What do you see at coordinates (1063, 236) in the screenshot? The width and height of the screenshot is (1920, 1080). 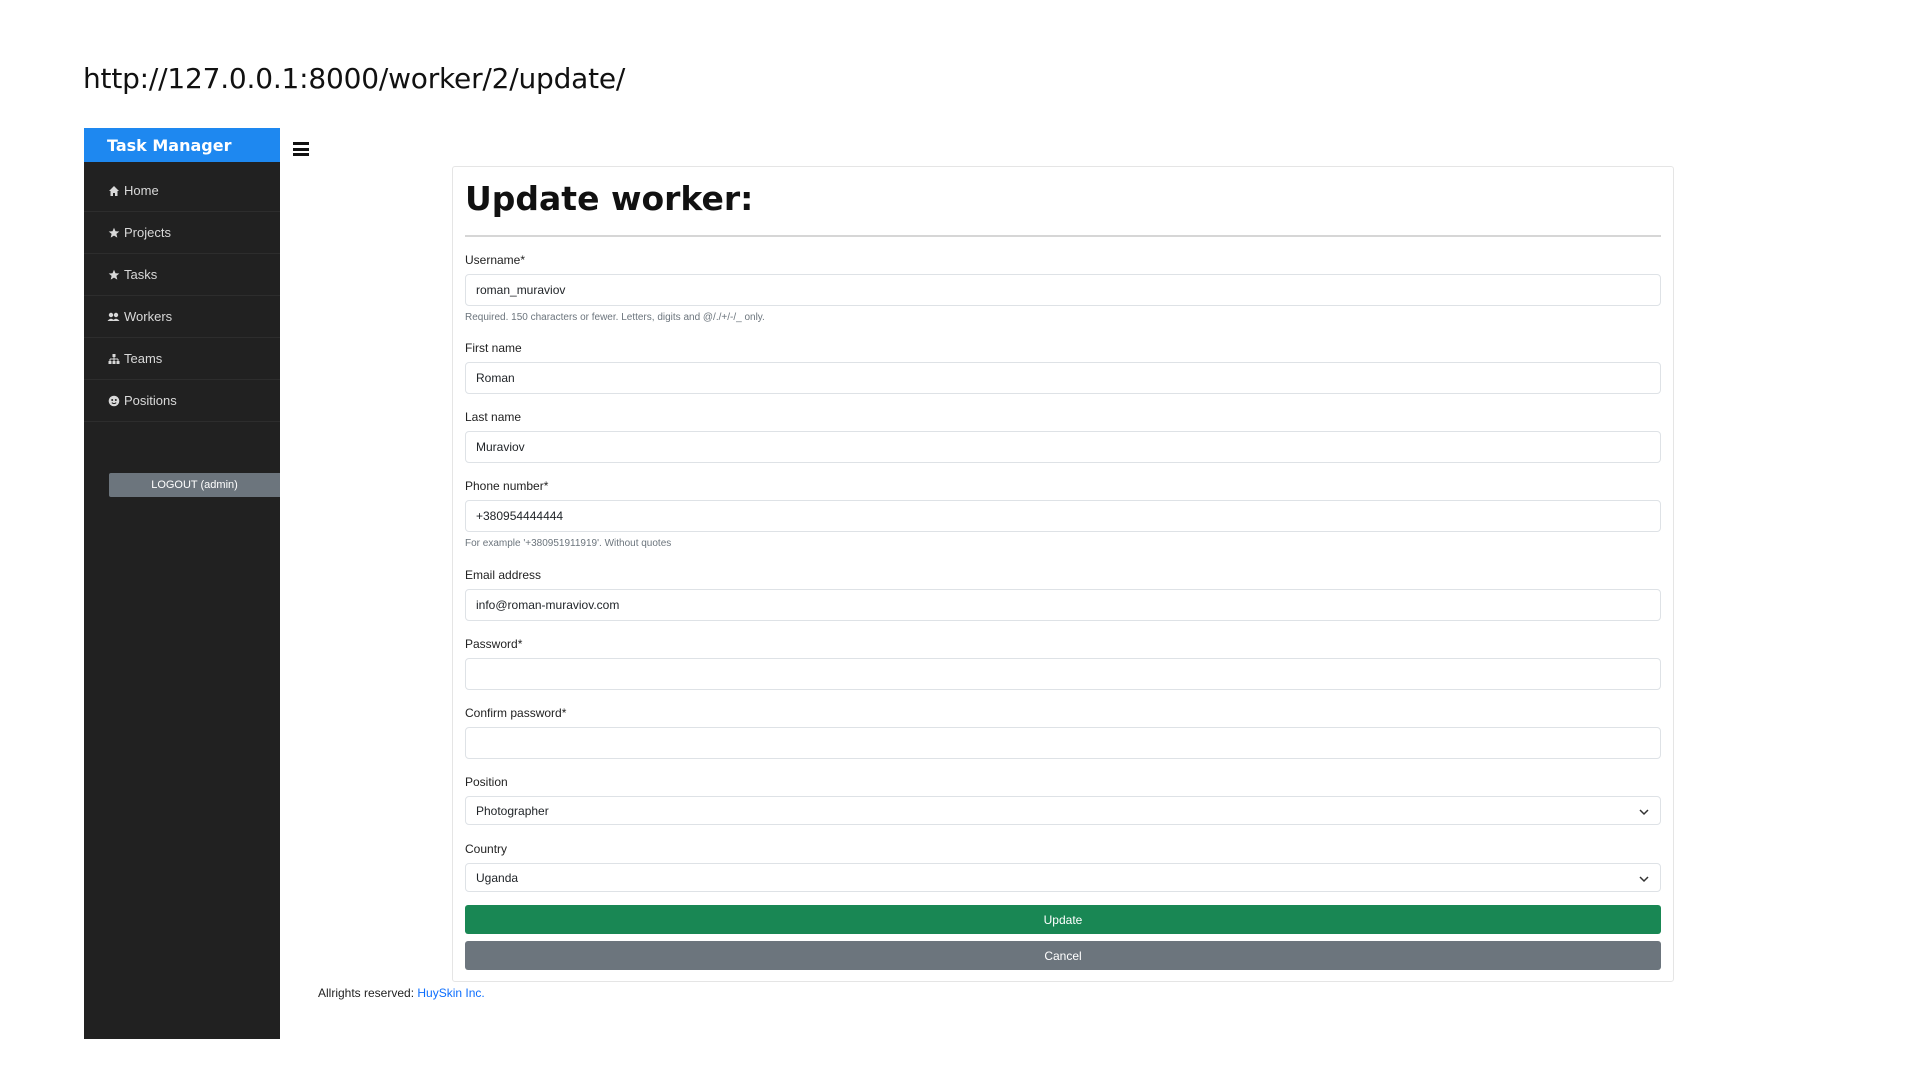 I see `title-divider` at bounding box center [1063, 236].